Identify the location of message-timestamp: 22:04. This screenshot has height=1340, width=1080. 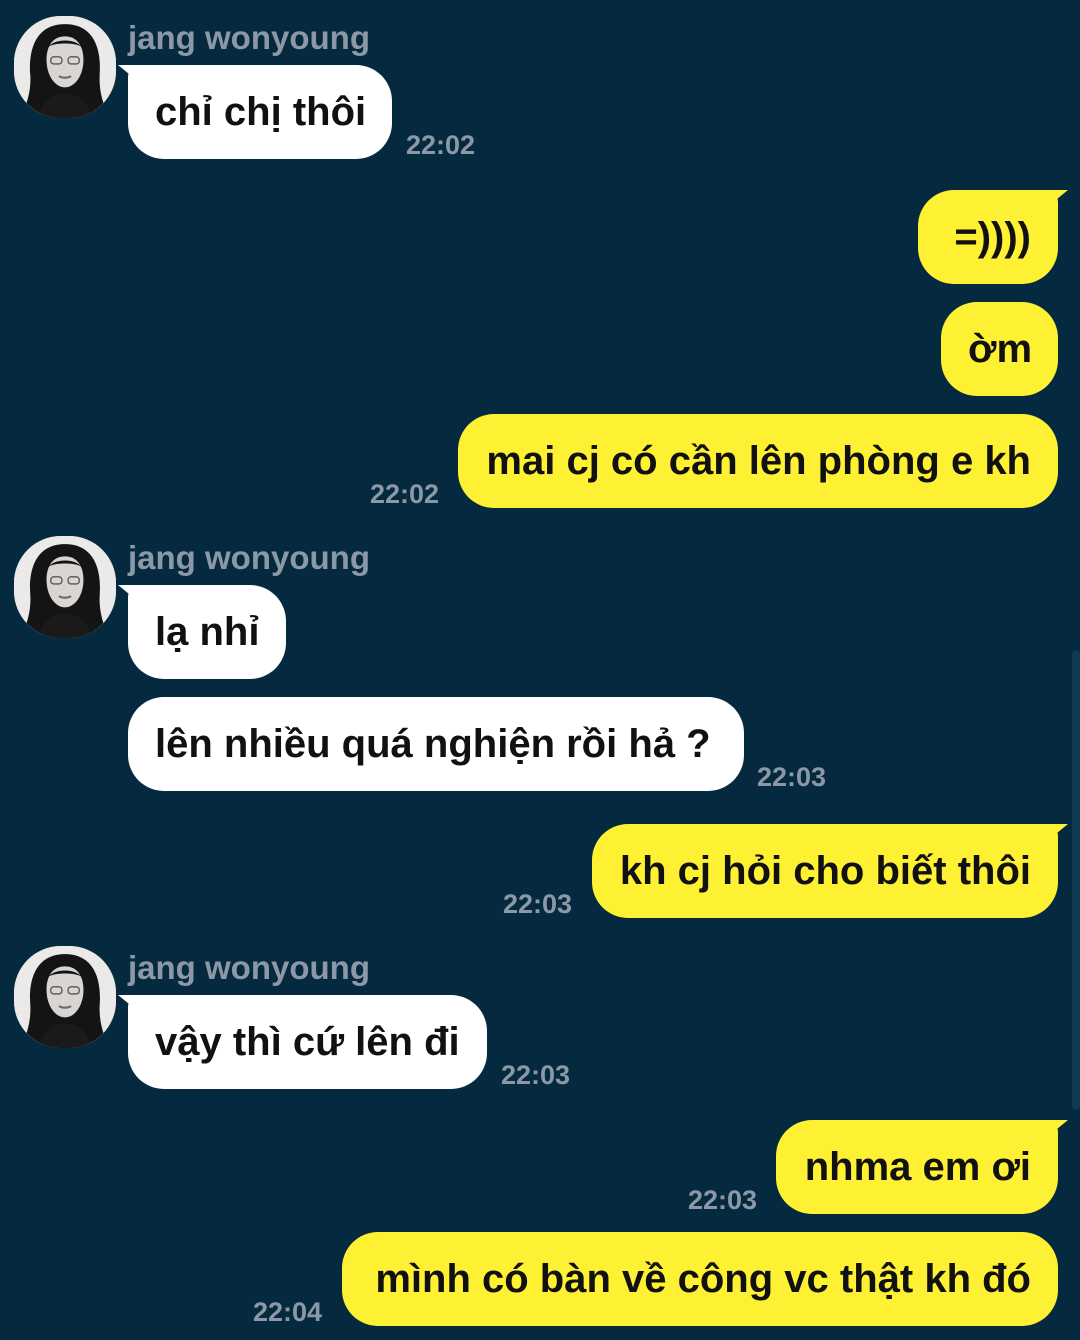
(288, 1312).